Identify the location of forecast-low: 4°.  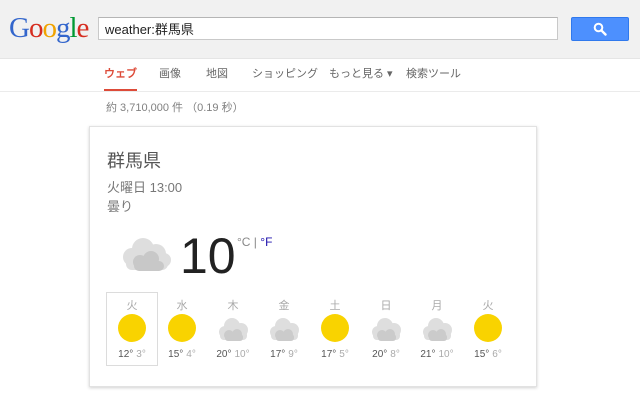
(191, 354).